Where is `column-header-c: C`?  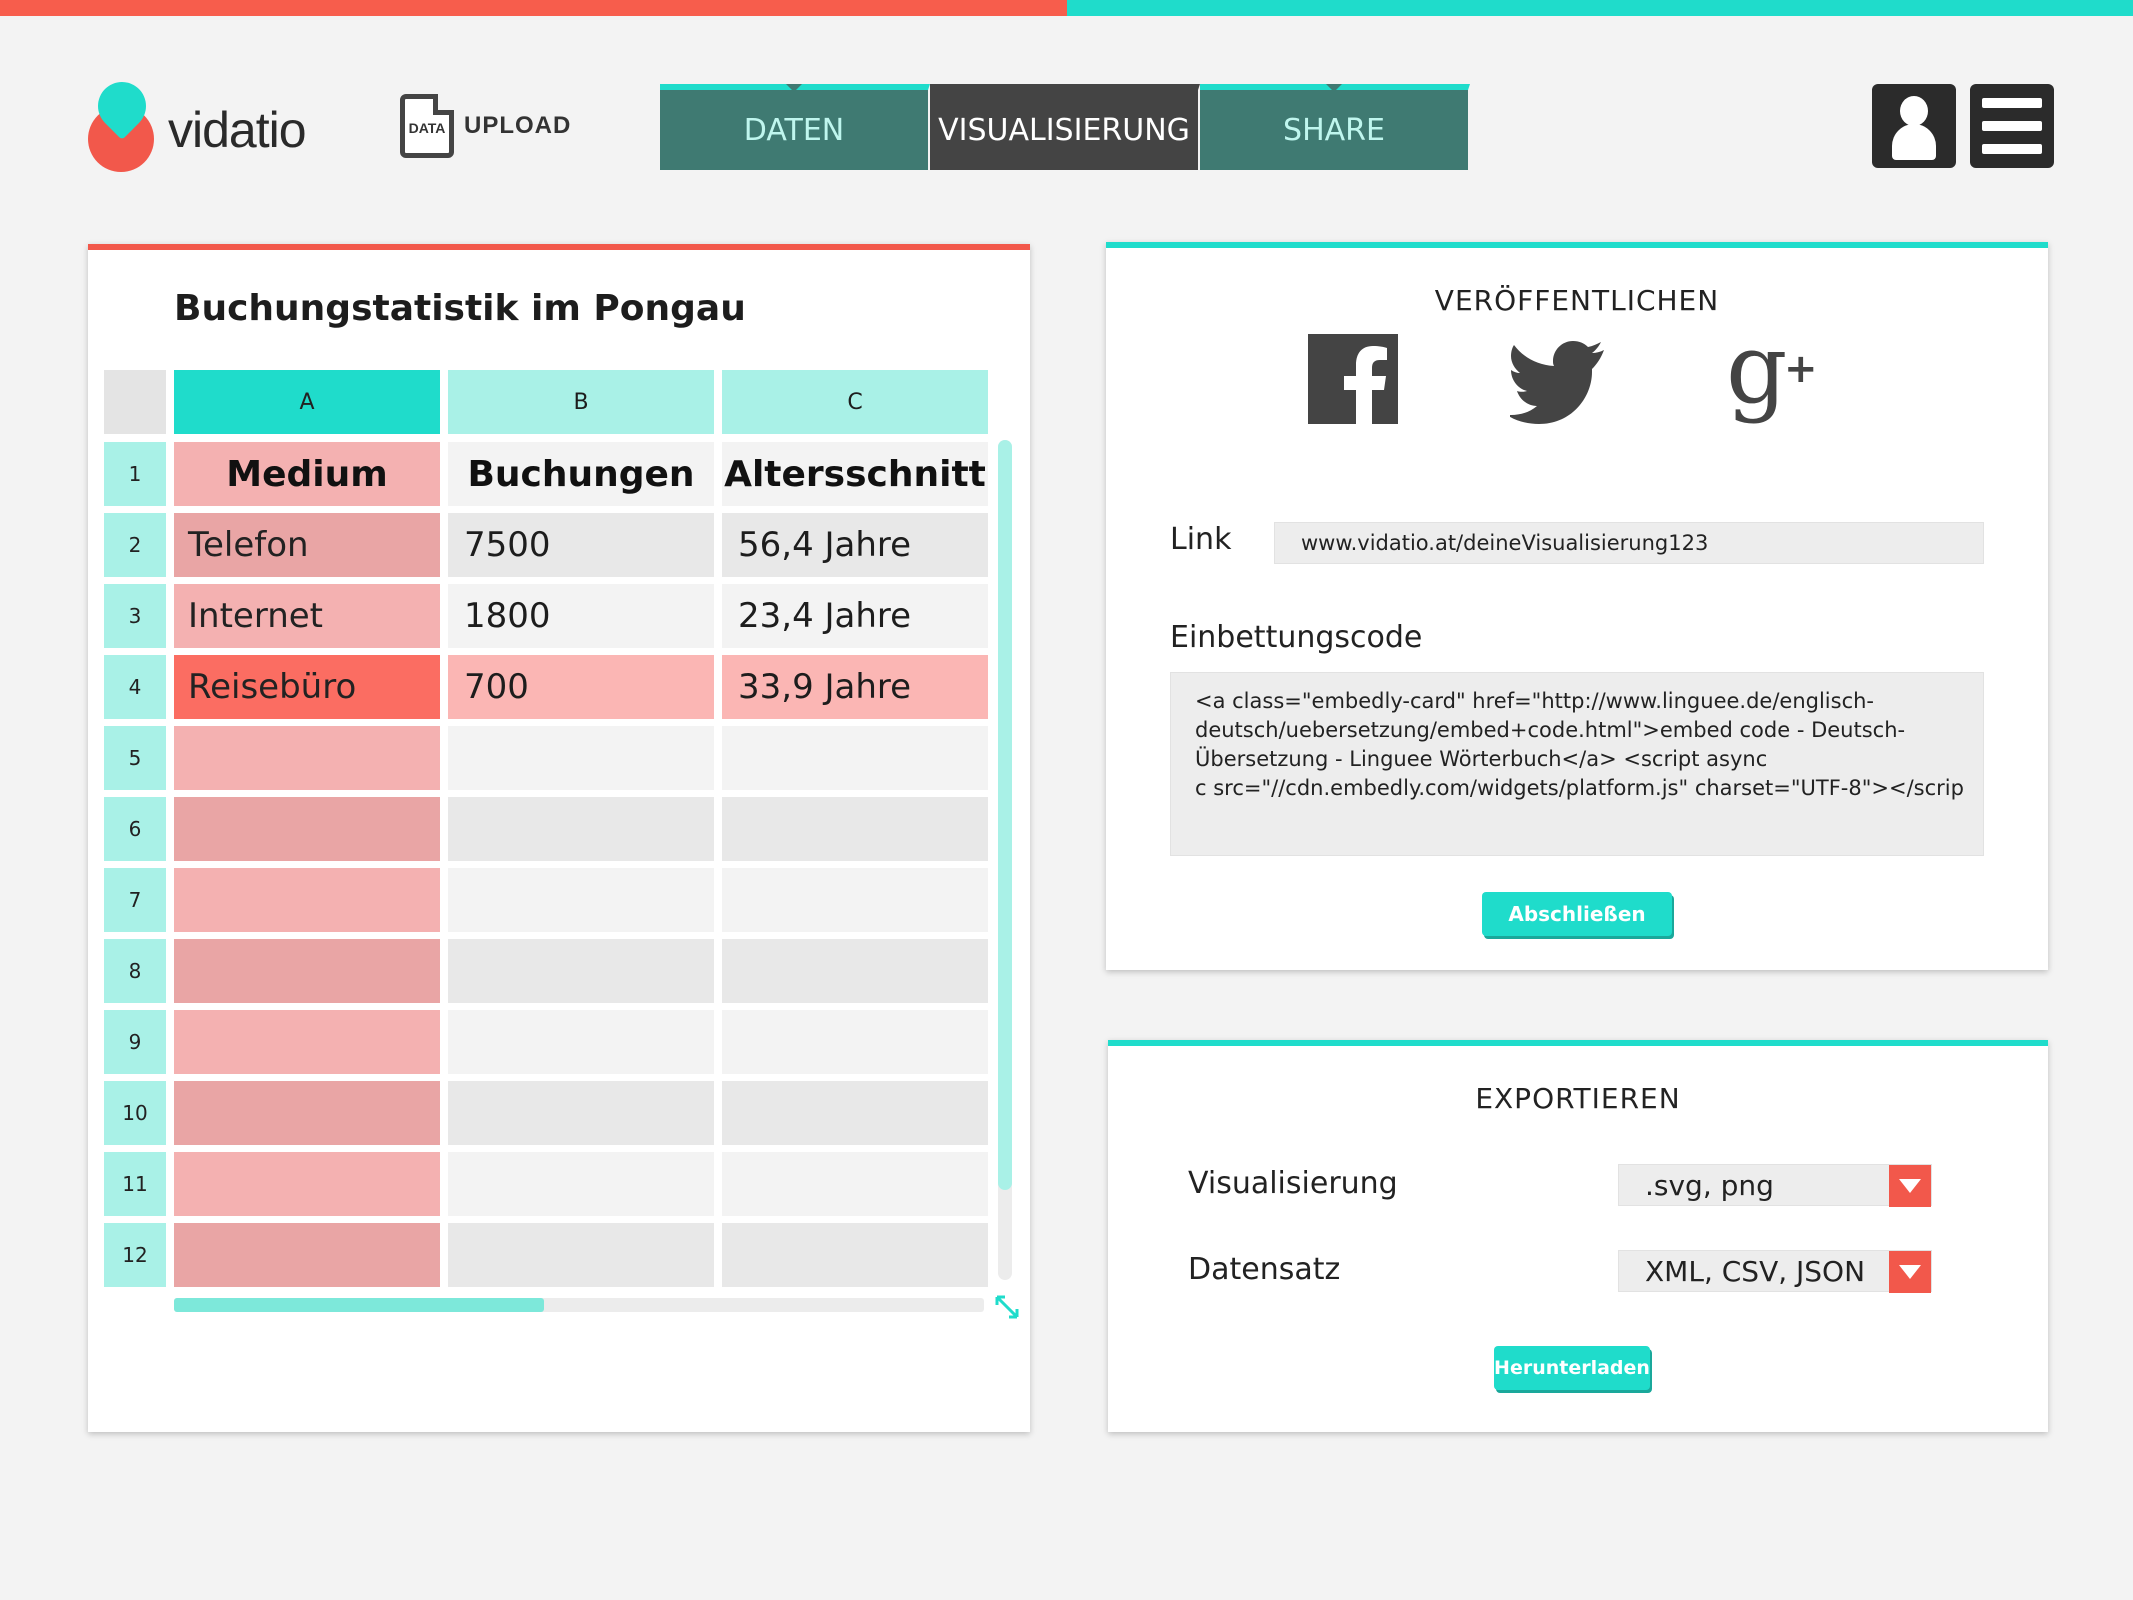 column-header-c: C is located at coordinates (855, 402).